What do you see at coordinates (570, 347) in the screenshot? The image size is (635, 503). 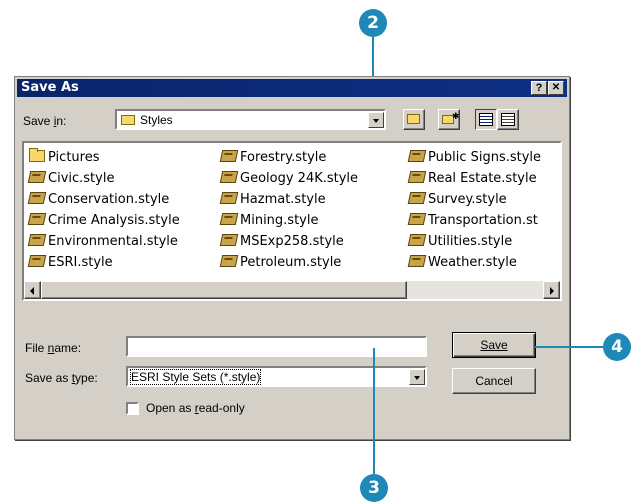 I see `callout-4-leader` at bounding box center [570, 347].